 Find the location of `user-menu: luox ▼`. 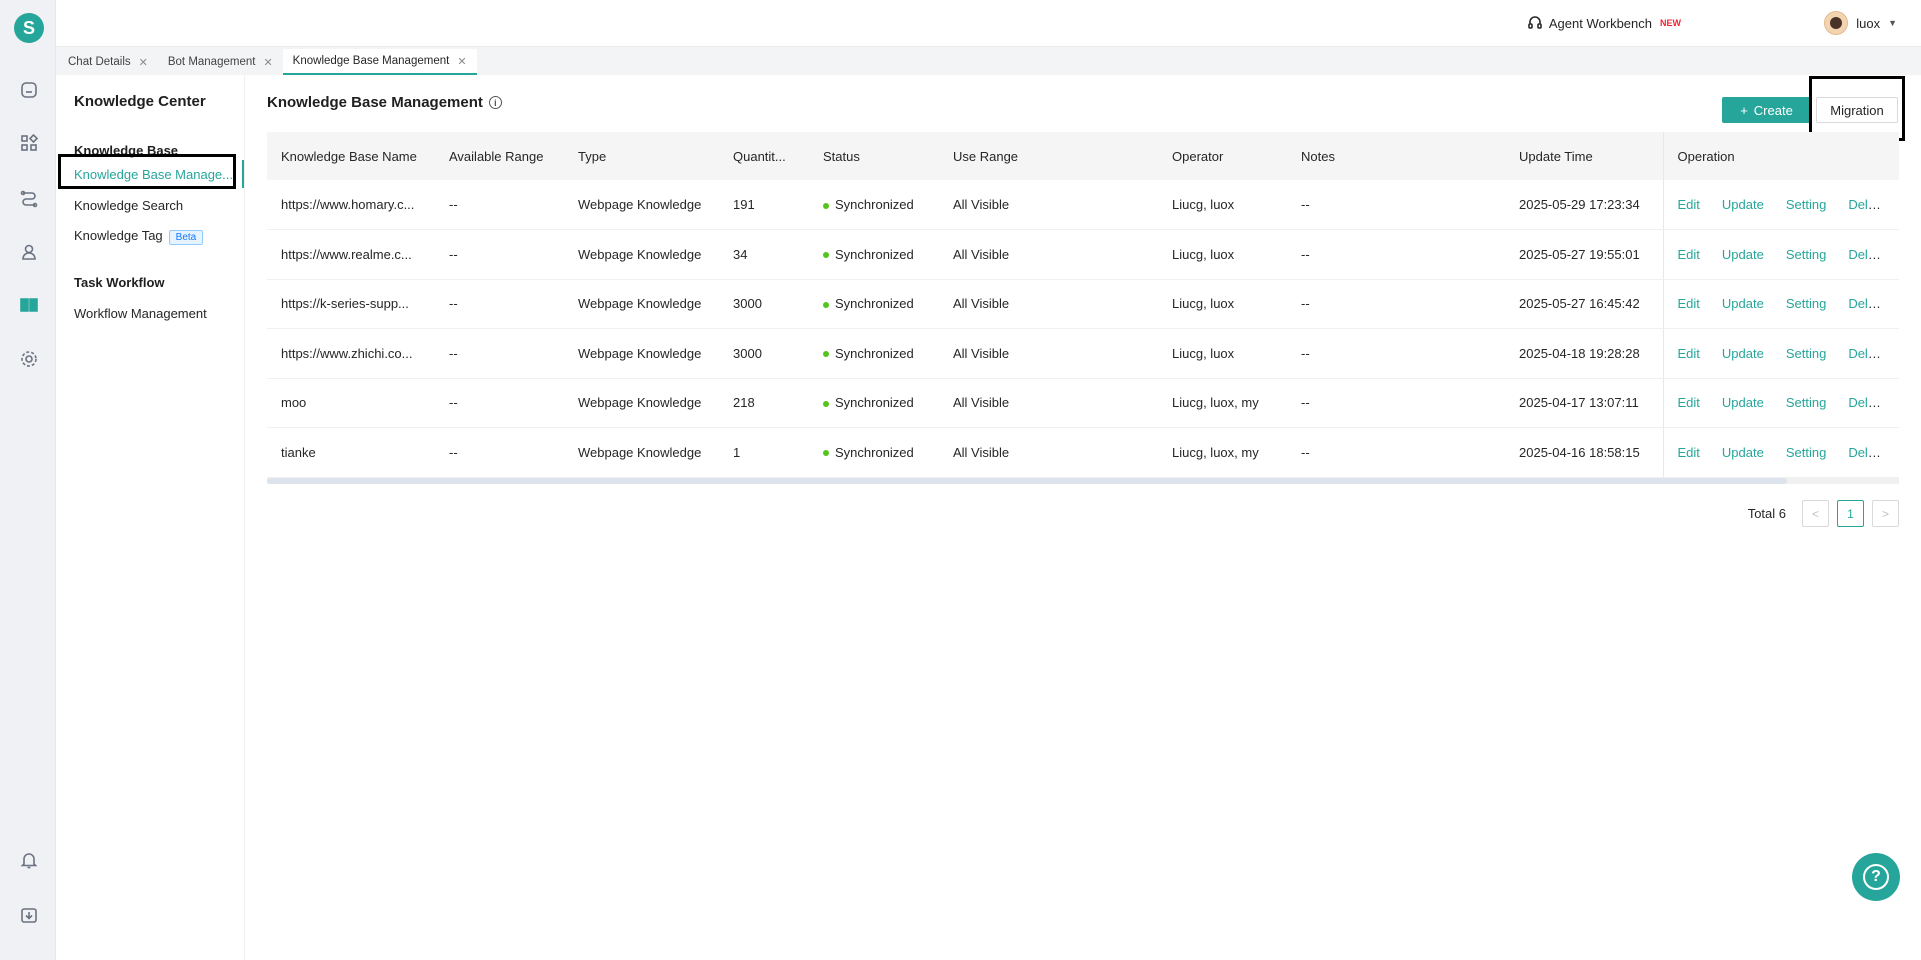

user-menu: luox ▼ is located at coordinates (1860, 23).